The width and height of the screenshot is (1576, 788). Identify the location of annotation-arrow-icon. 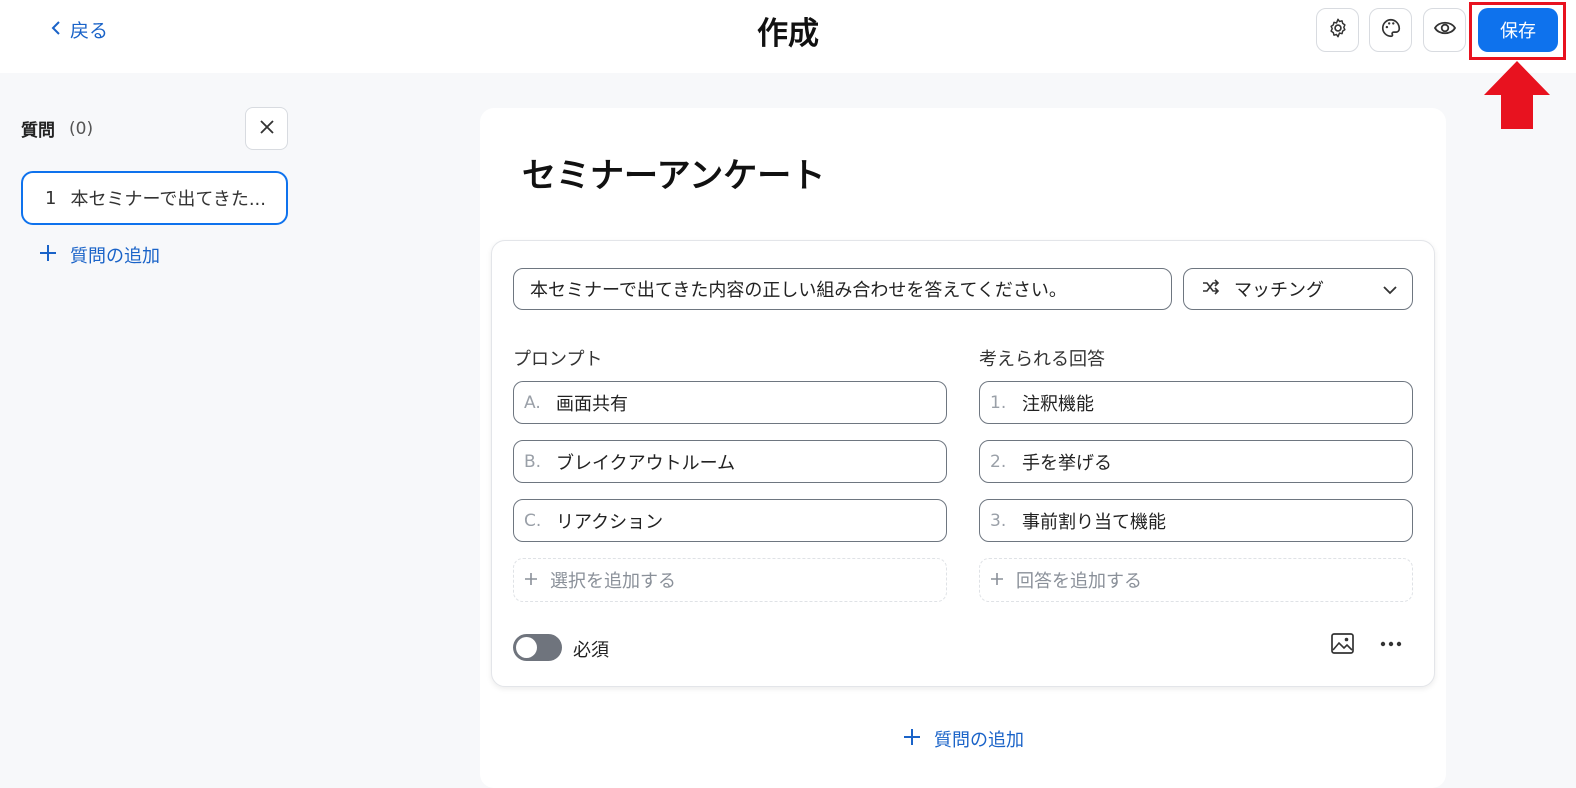
(1517, 97).